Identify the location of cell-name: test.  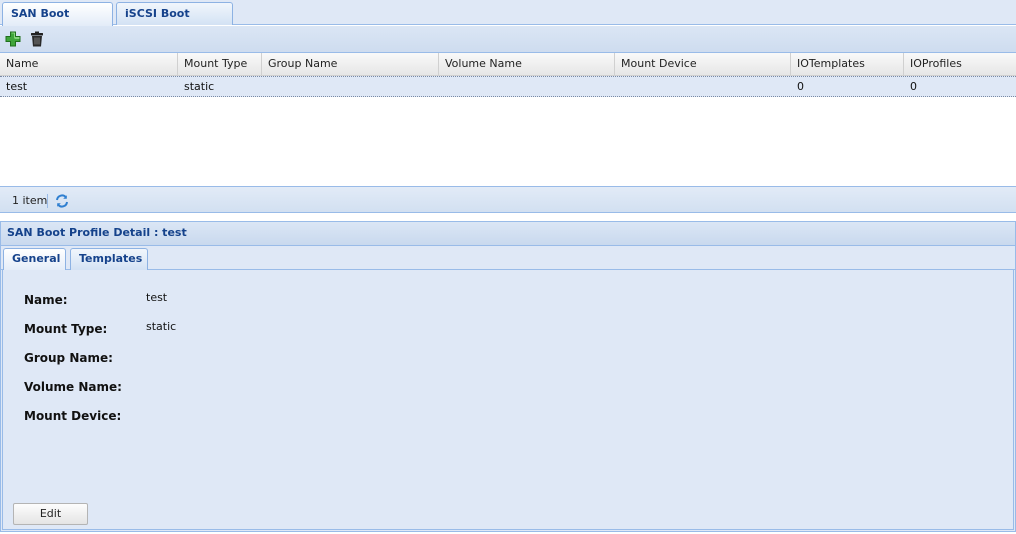
(17, 86).